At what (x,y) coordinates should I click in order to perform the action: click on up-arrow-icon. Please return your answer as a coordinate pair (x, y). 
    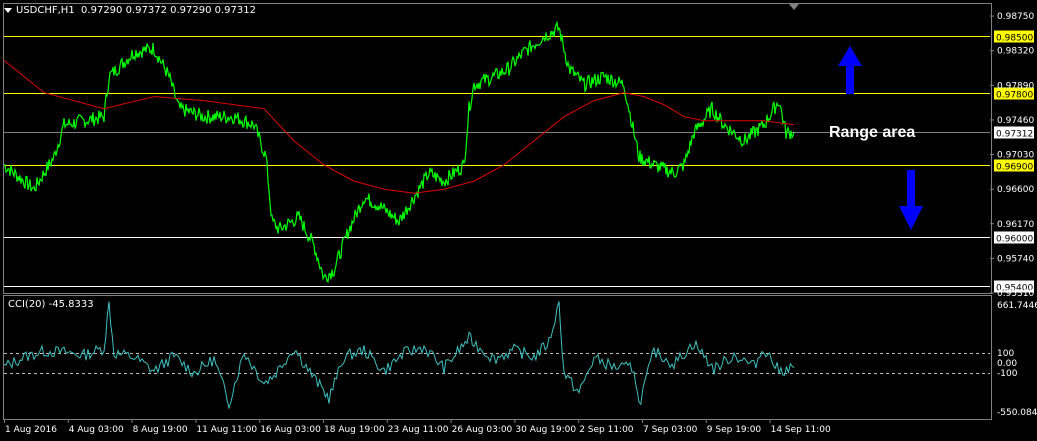
    Looking at the image, I should click on (850, 70).